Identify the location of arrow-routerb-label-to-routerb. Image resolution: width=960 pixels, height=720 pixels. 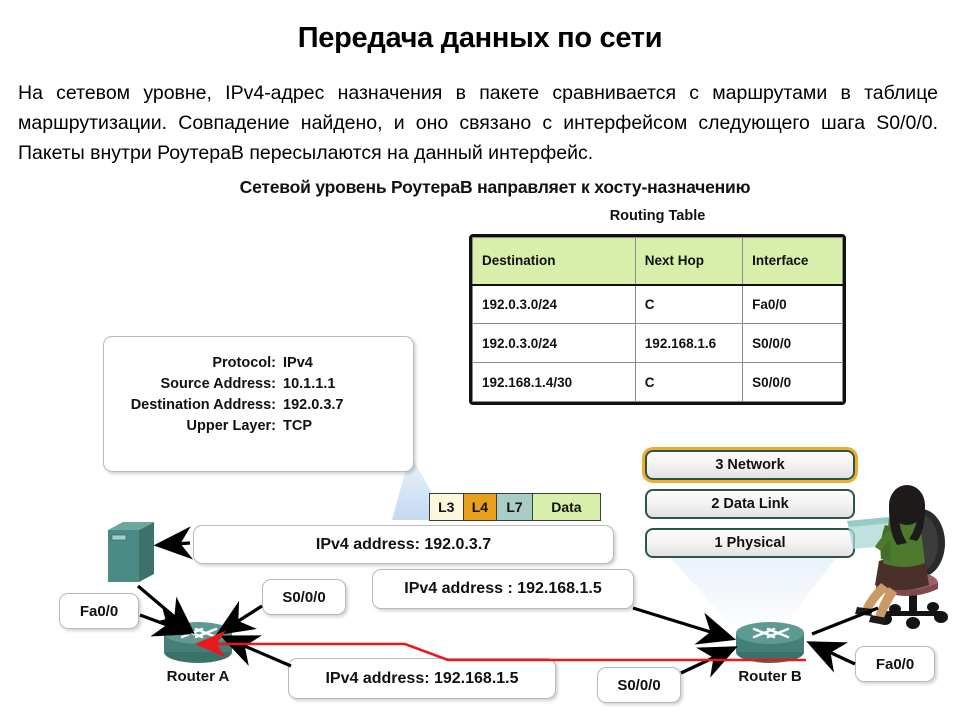
(684, 625).